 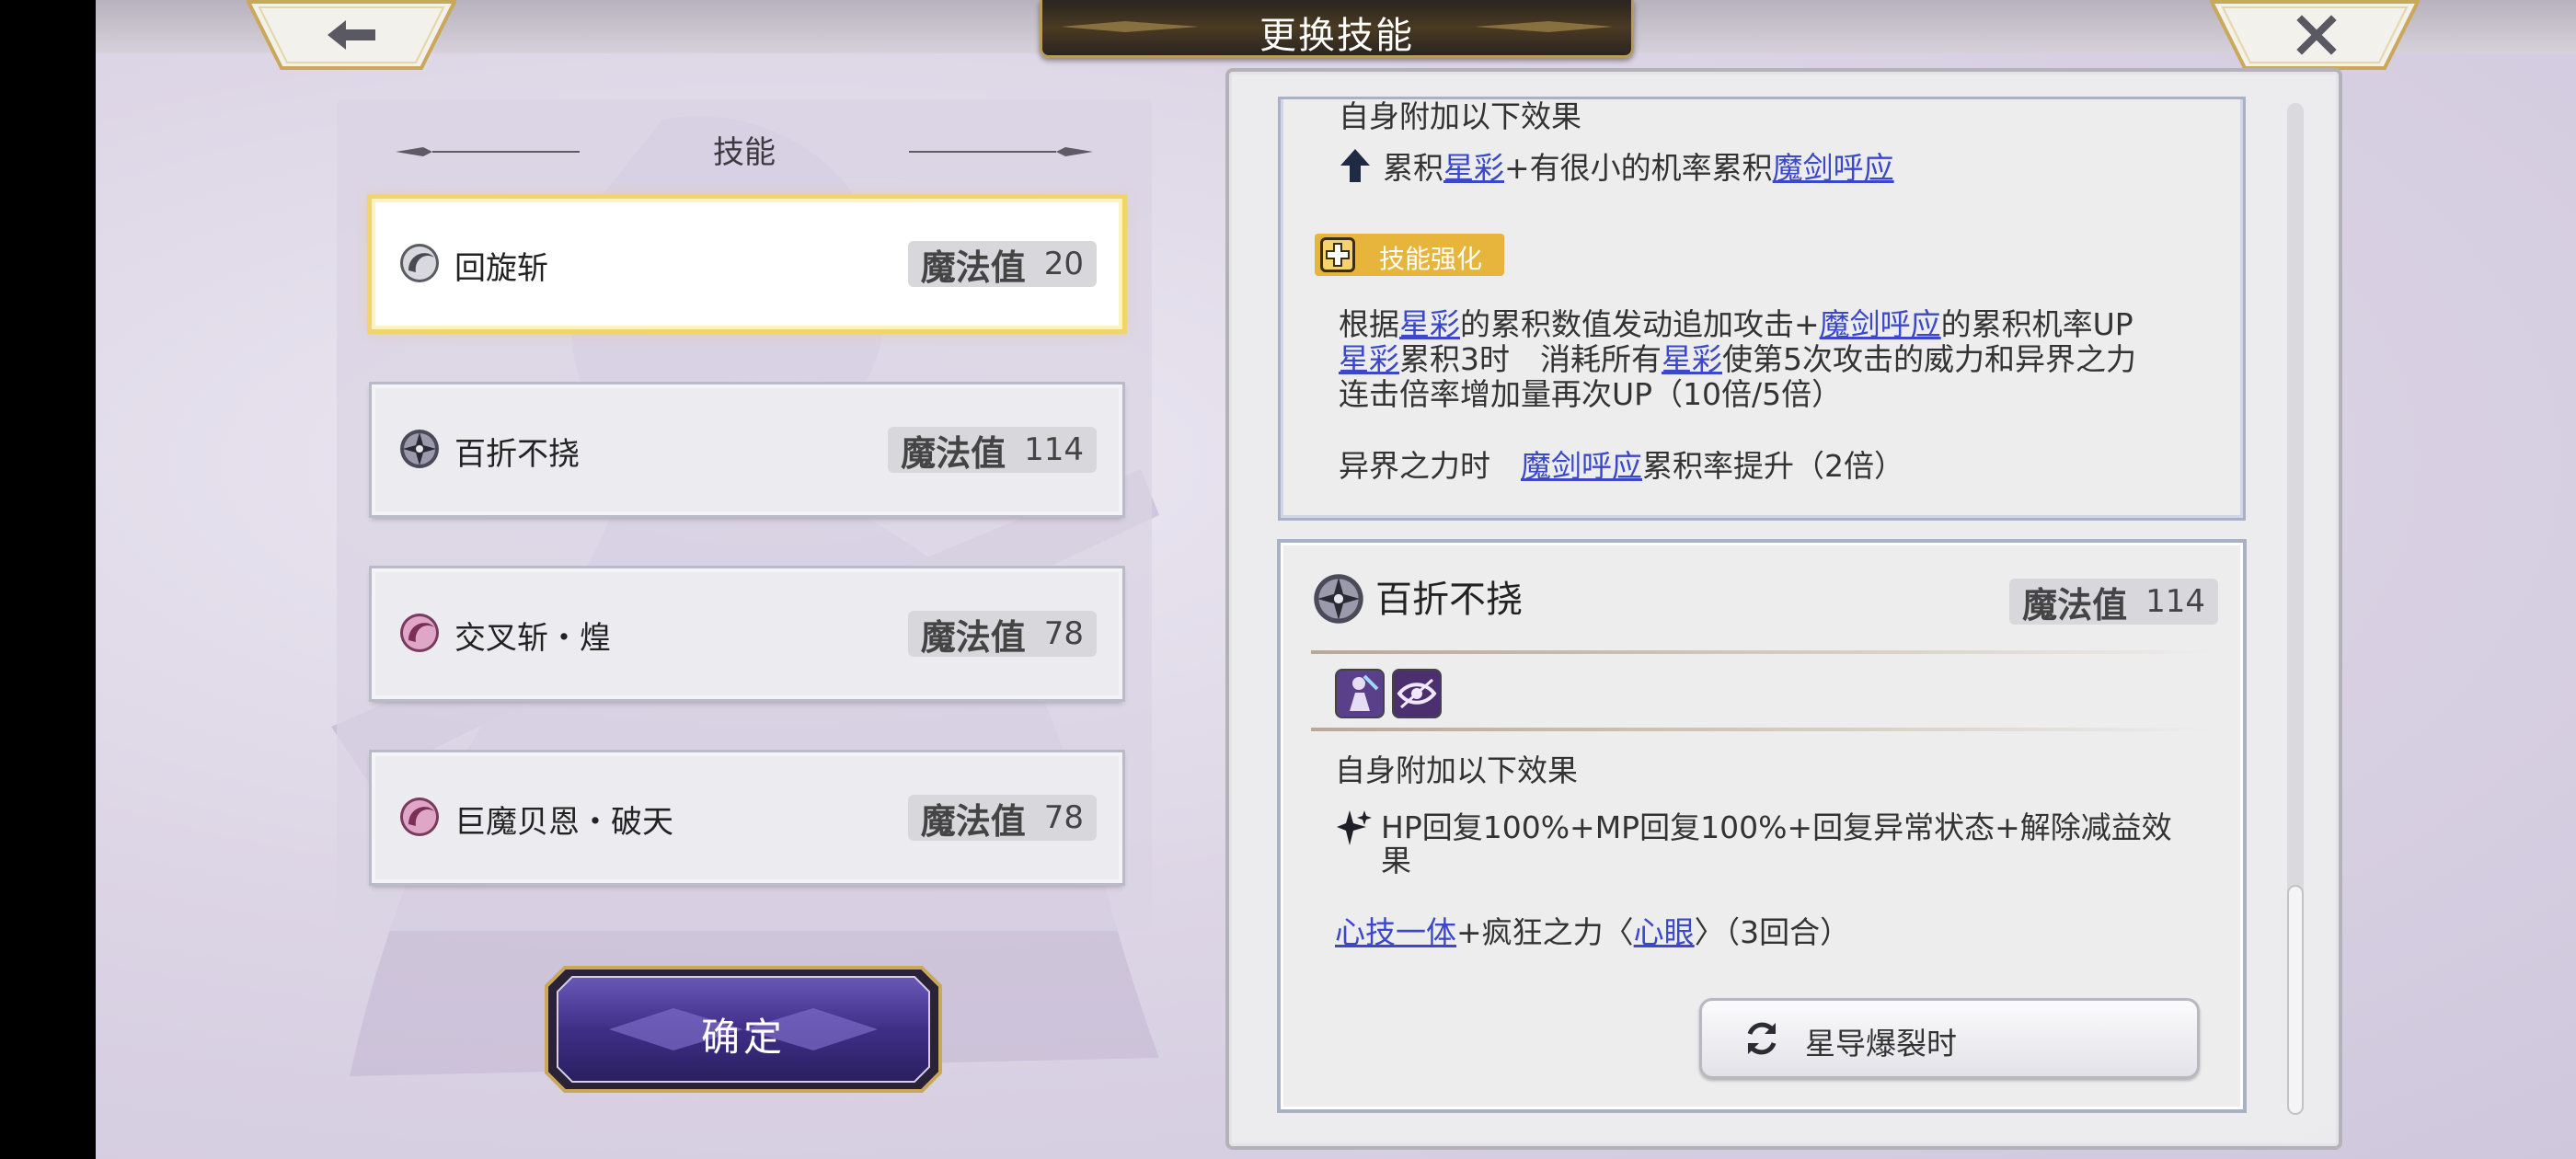 What do you see at coordinates (747, 817) in the screenshot?
I see `skill-card-troll-bane: 巨魔贝恩・破天 魔法值 78` at bounding box center [747, 817].